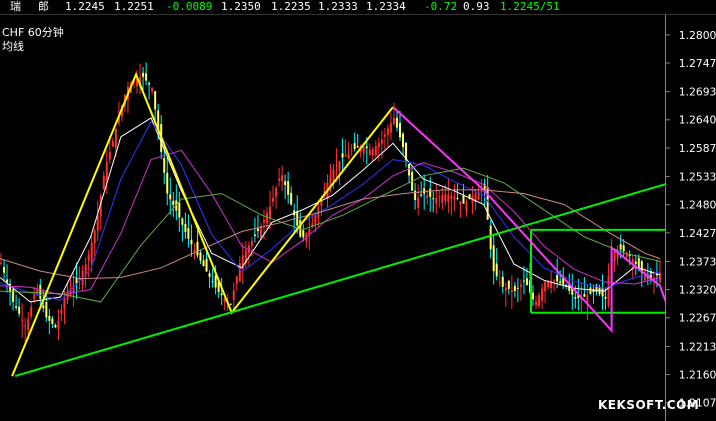 The image size is (716, 421). I want to click on axis-tick-label: 1.2640, so click(697, 120).